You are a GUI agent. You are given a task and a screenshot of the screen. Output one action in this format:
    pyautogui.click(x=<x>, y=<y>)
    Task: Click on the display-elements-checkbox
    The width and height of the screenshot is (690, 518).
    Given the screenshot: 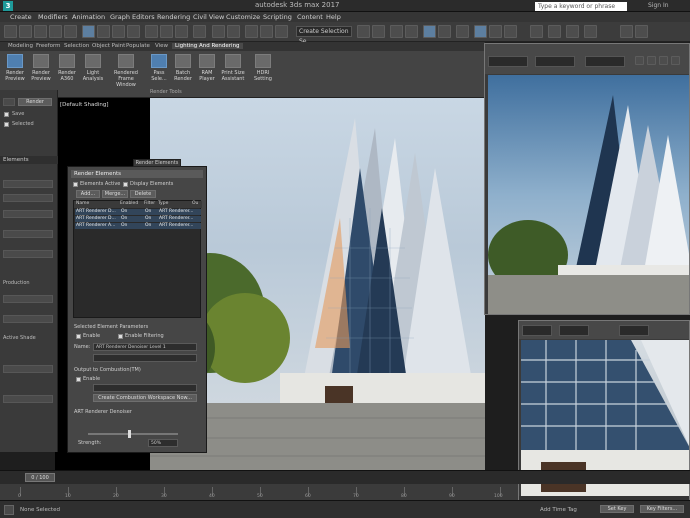 What is the action you would take?
    pyautogui.click(x=125, y=184)
    